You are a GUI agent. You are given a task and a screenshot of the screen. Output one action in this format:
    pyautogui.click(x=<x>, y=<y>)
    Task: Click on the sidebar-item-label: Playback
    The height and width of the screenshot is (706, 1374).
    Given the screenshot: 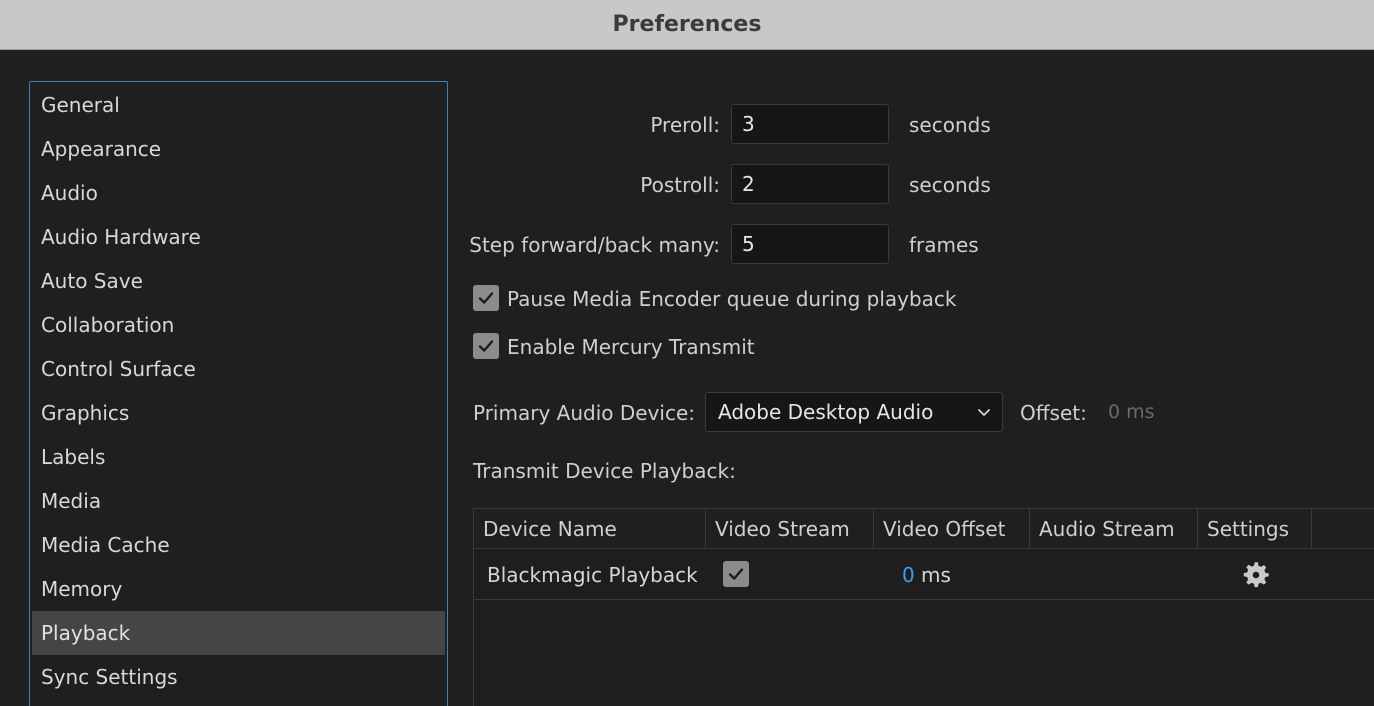 What is the action you would take?
    pyautogui.click(x=86, y=633)
    